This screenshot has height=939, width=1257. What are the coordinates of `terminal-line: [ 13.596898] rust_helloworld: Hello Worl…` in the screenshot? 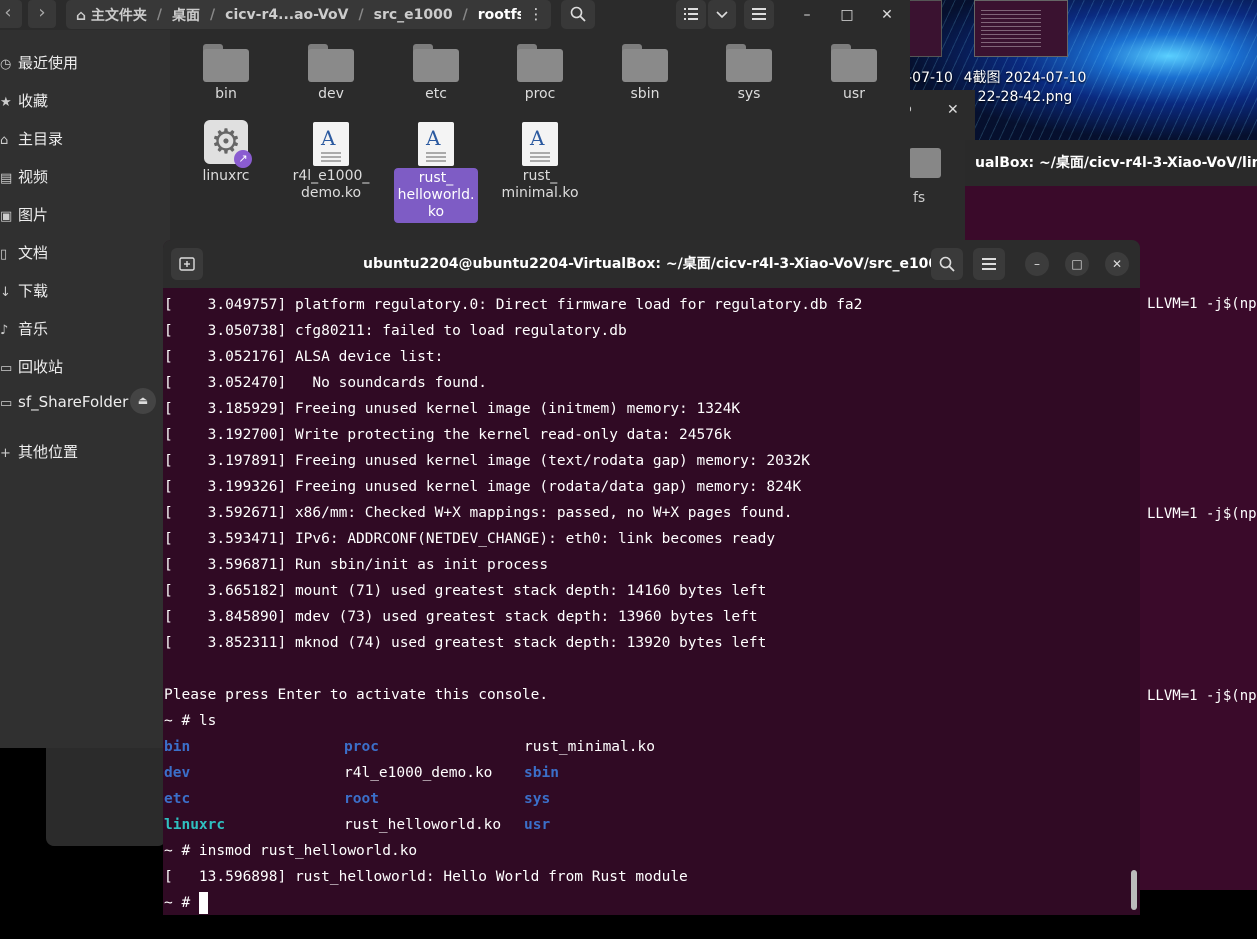 It's located at (426, 877).